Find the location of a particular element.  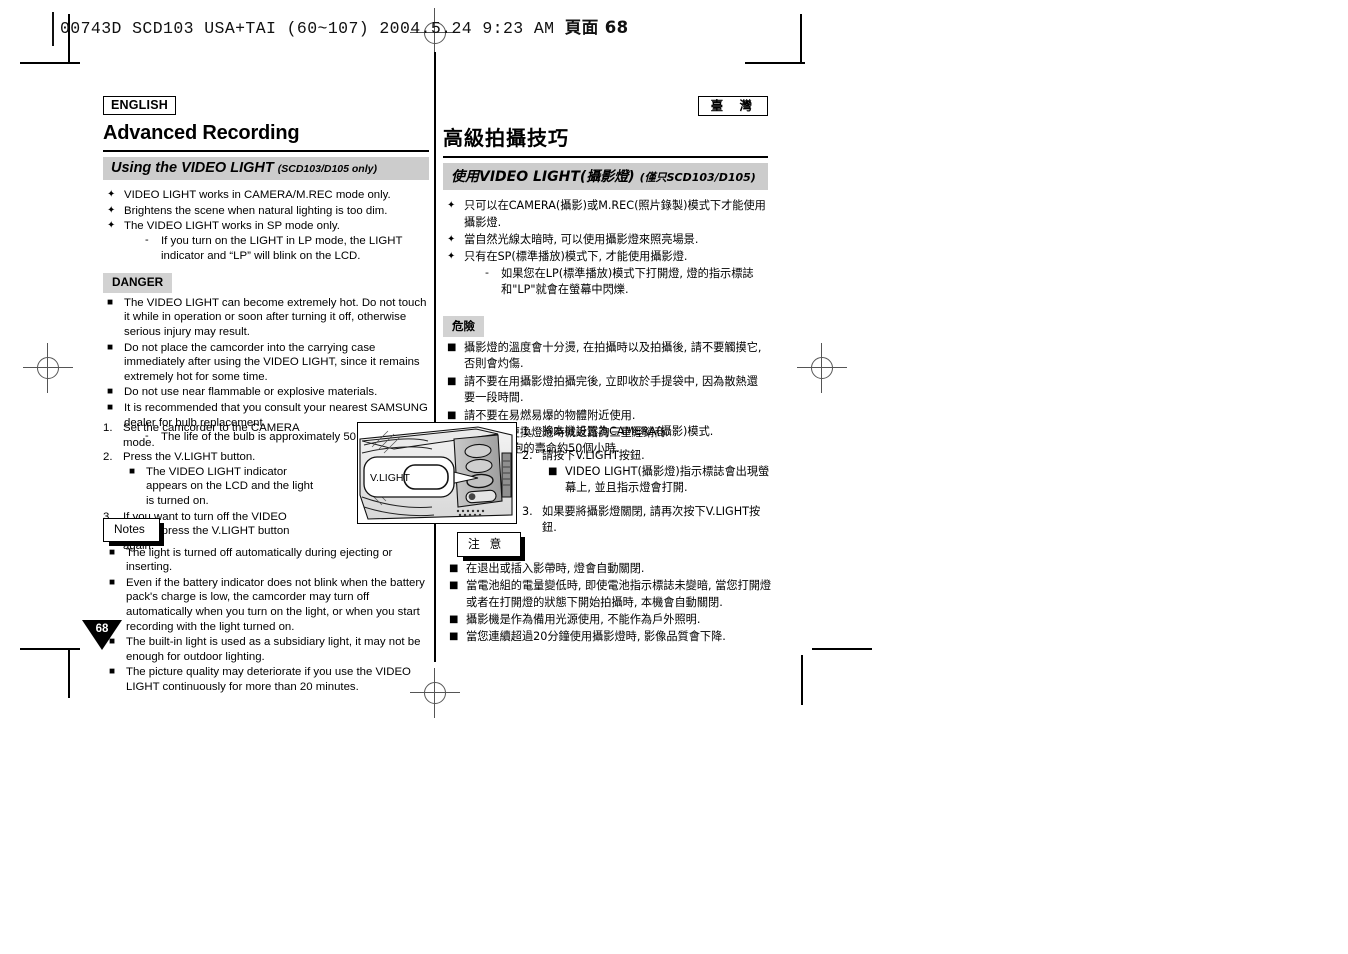

list-item-text: 當自然光線太暗時, 可以使用攝影燈來照亮場景. is located at coordinates (581, 239).